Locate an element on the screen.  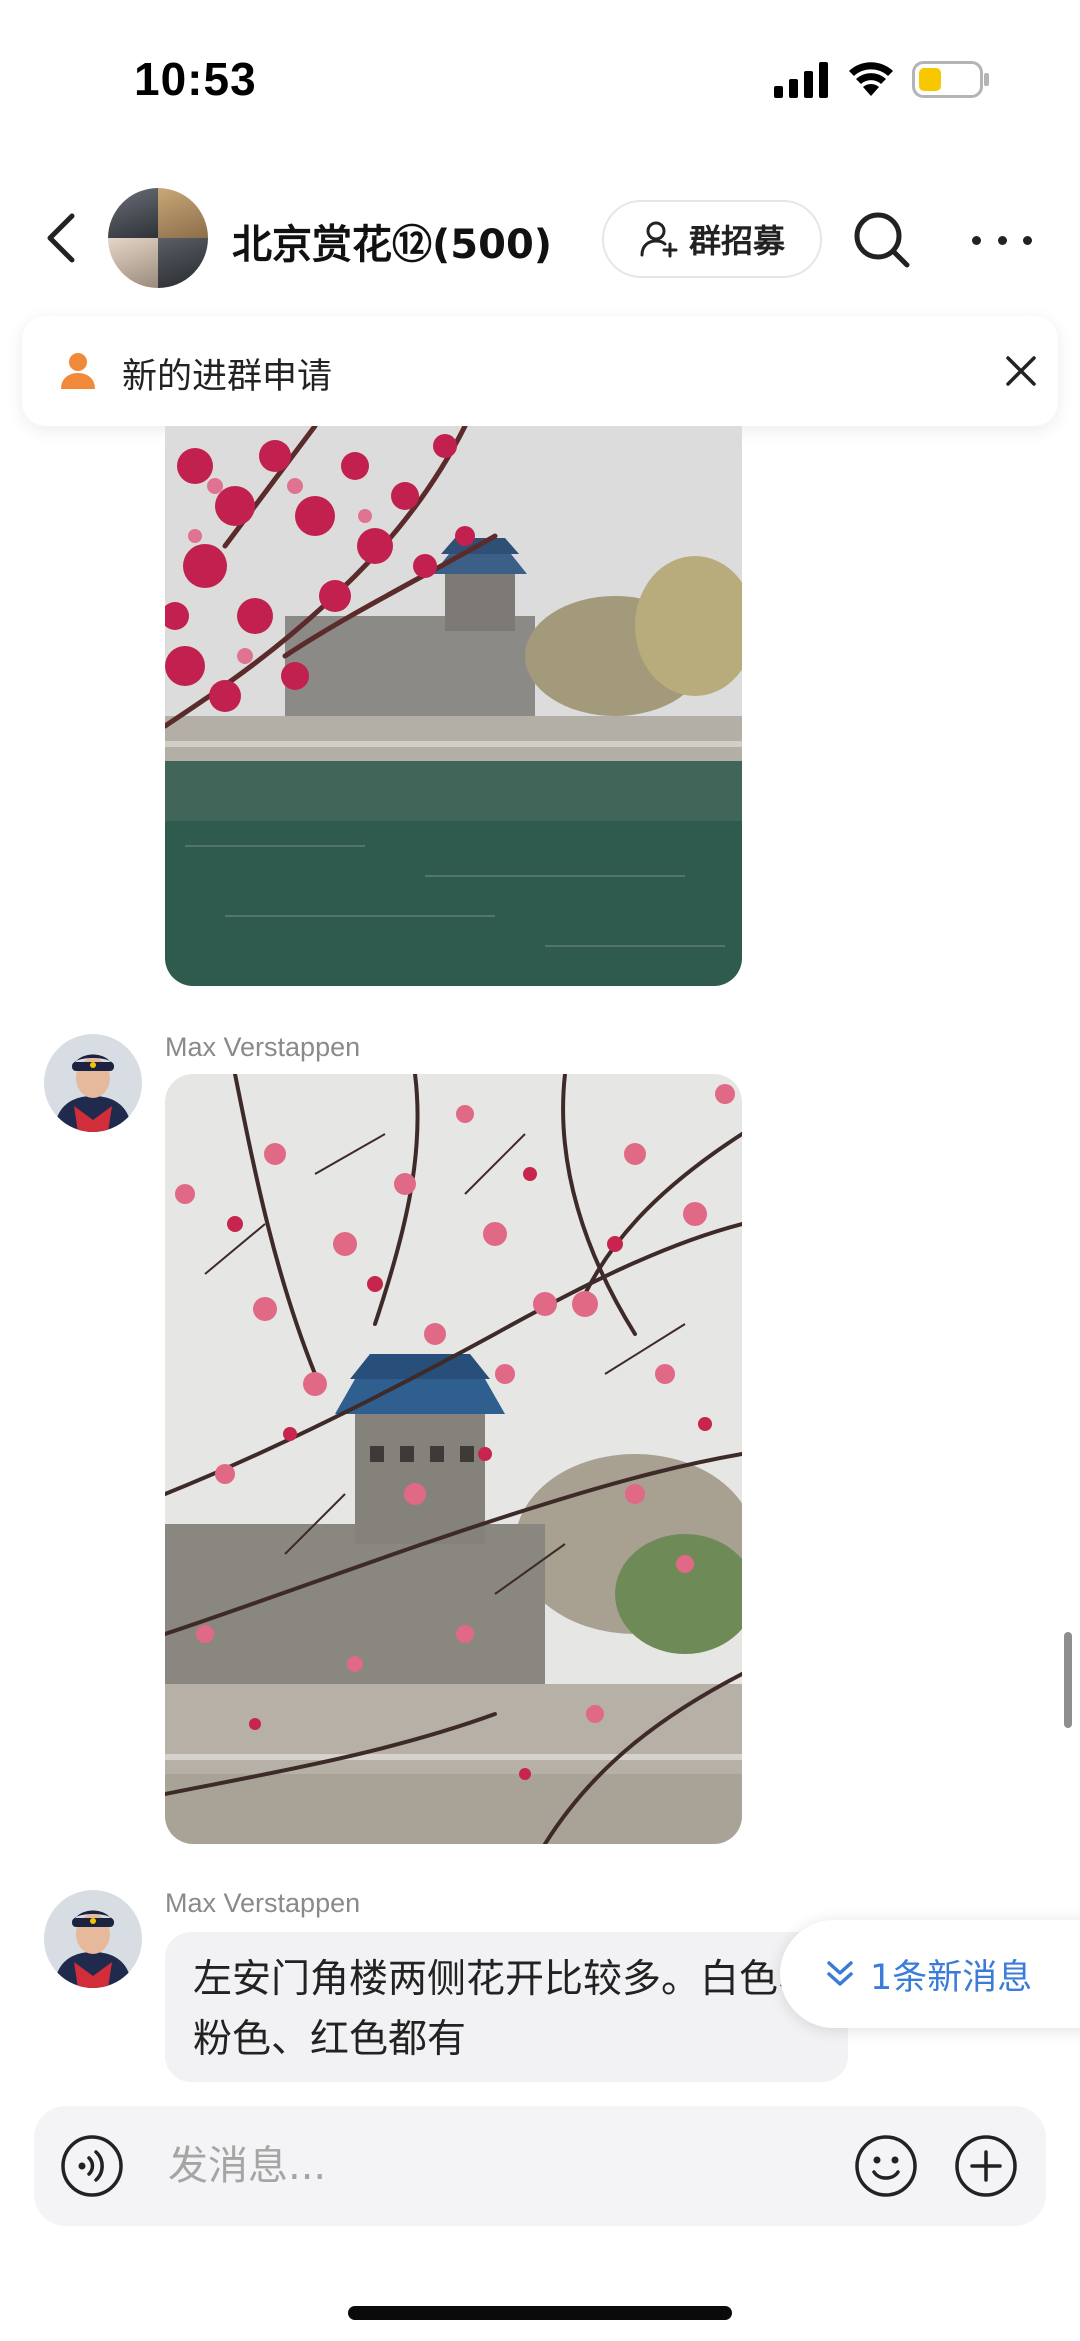
search-icon is located at coordinates (882, 240).